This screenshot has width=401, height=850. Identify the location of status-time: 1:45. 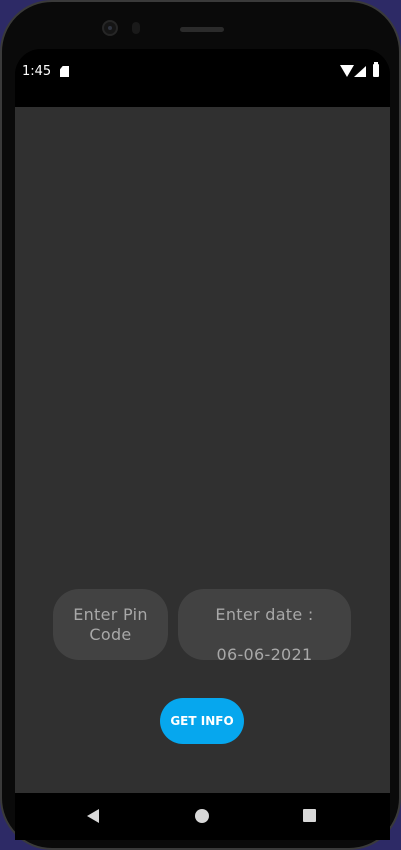
(37, 71).